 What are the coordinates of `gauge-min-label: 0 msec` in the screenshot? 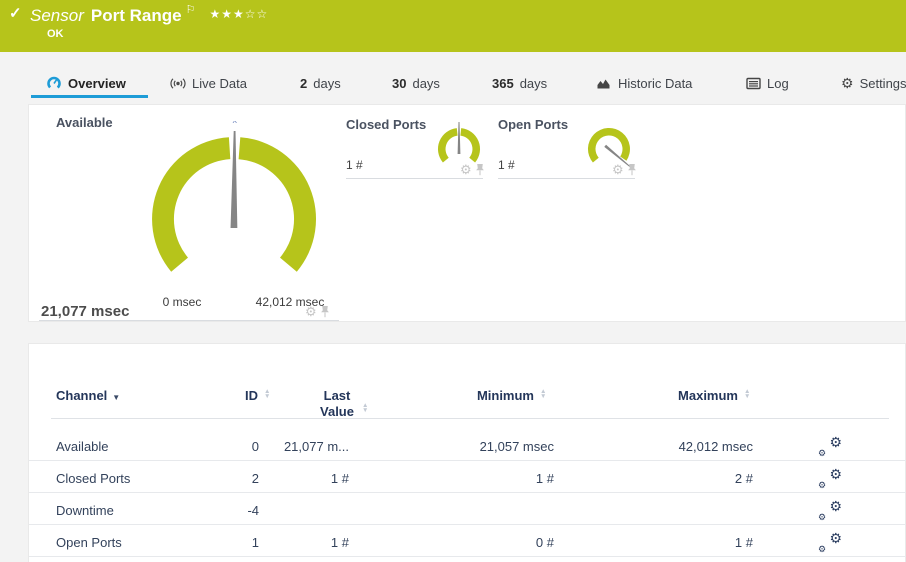 It's located at (182, 302).